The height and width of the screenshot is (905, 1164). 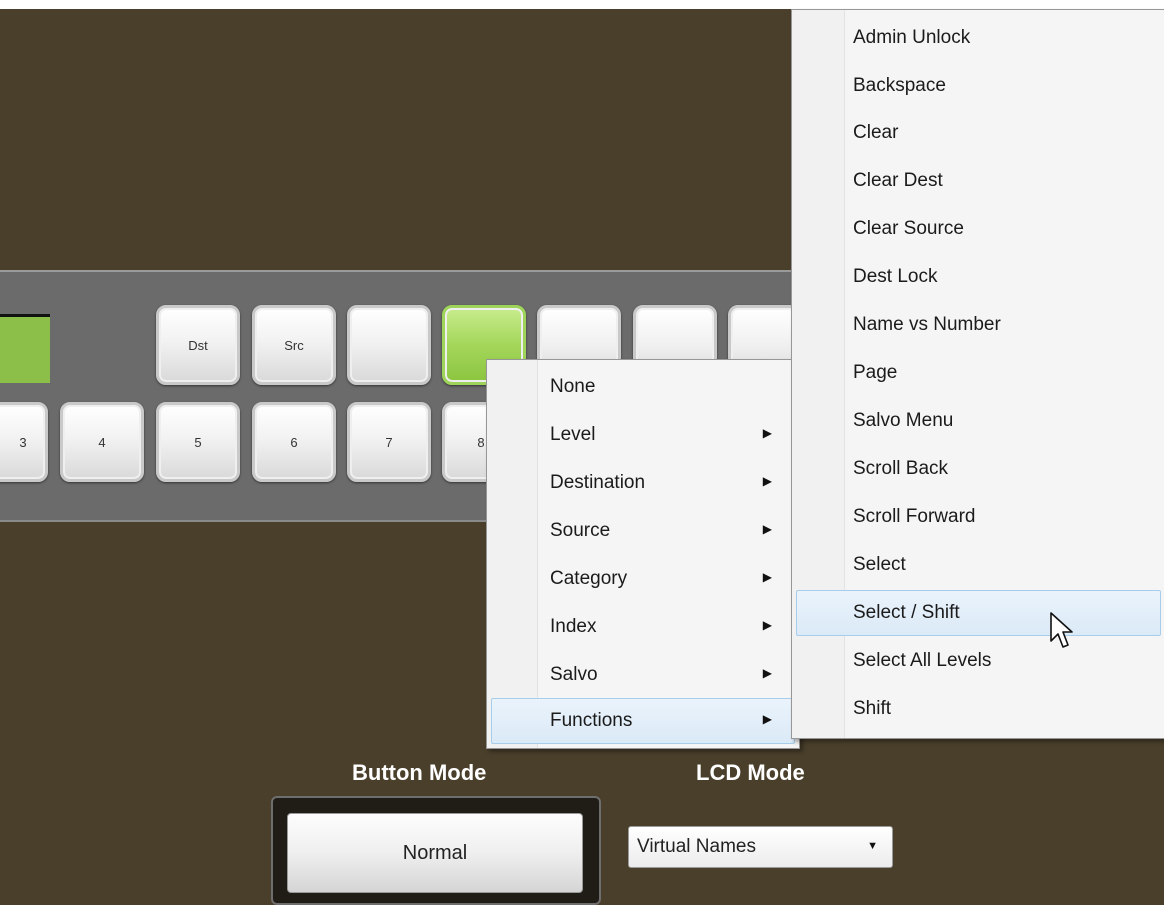 What do you see at coordinates (573, 434) in the screenshot?
I see `menu-item-label: Level` at bounding box center [573, 434].